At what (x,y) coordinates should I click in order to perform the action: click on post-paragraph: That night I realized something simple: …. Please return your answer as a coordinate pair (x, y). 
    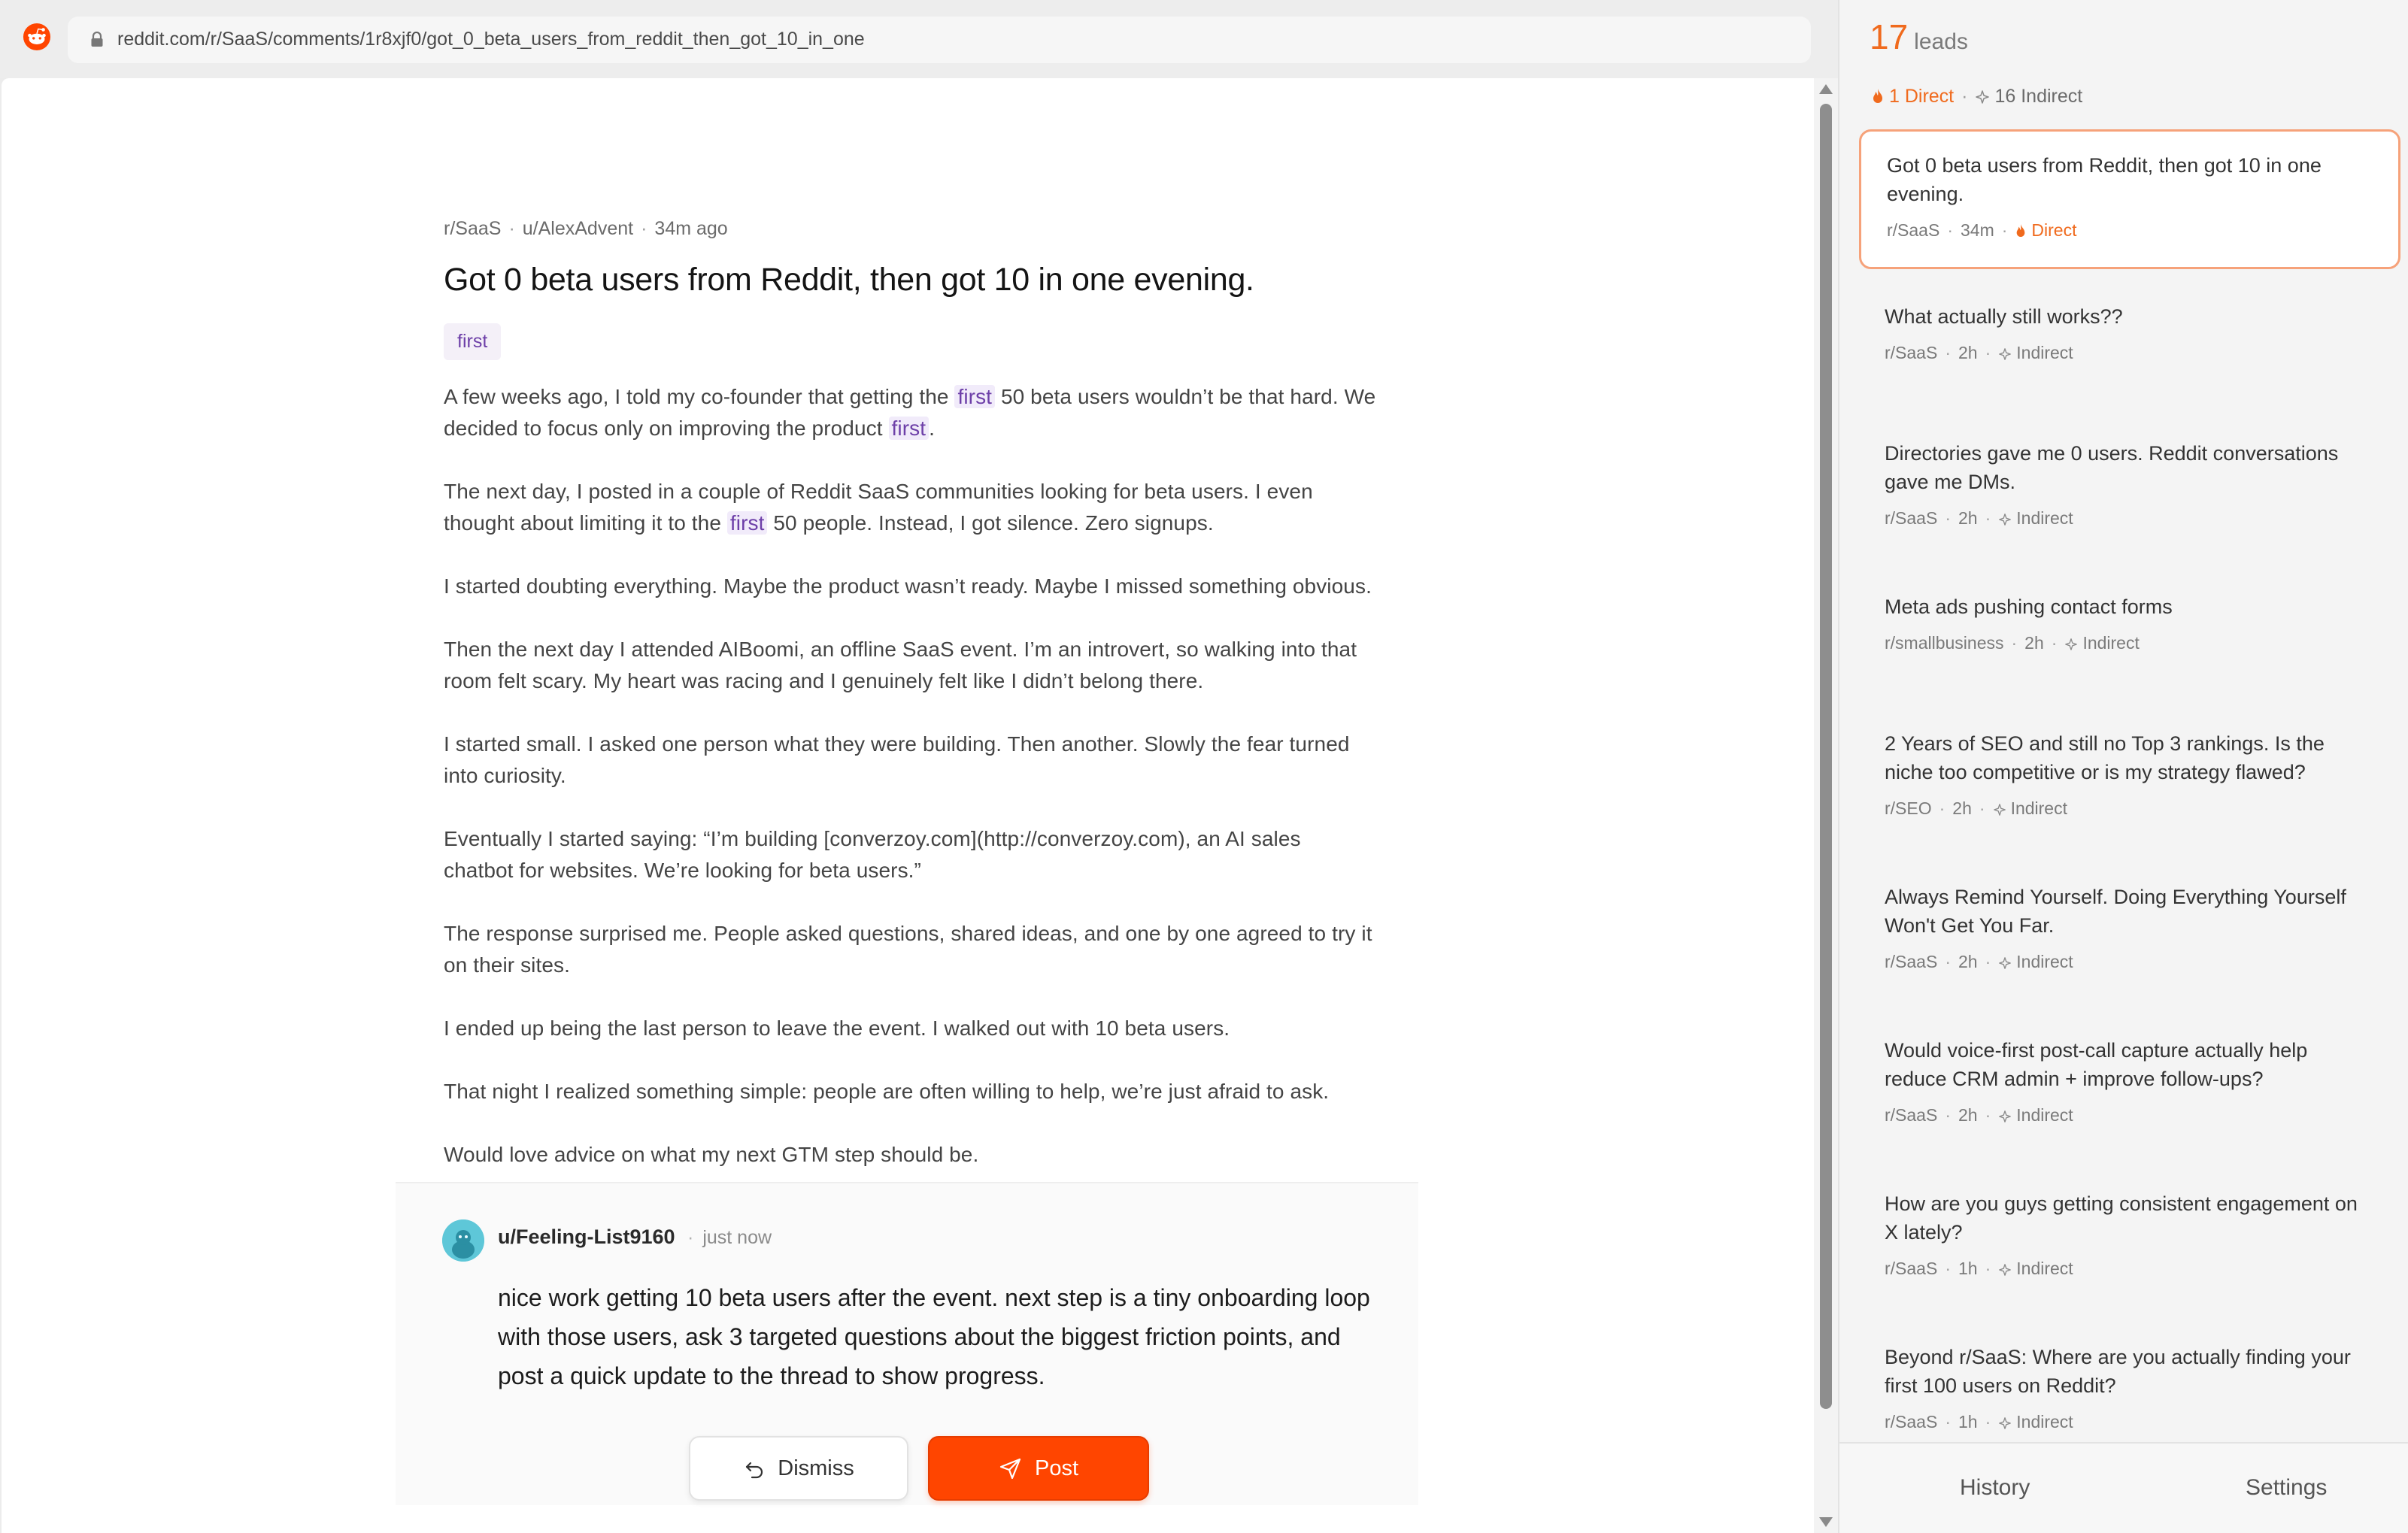
    Looking at the image, I should click on (887, 1091).